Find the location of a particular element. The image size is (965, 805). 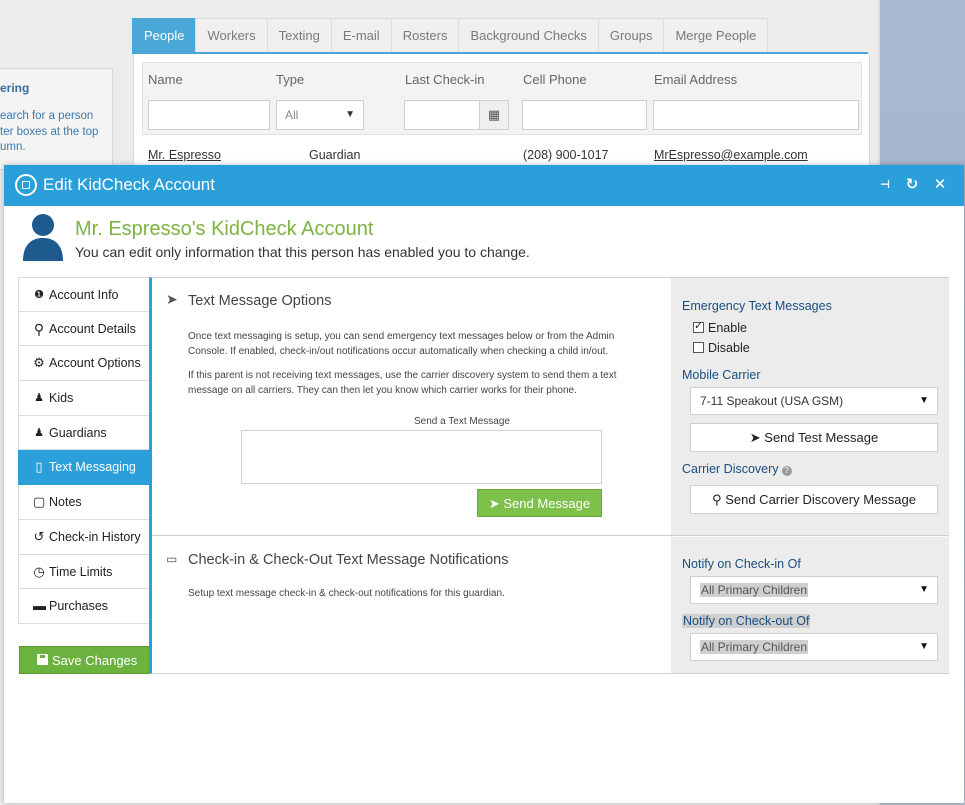

column-last-checkin: Last Check-in is located at coordinates (444, 79).